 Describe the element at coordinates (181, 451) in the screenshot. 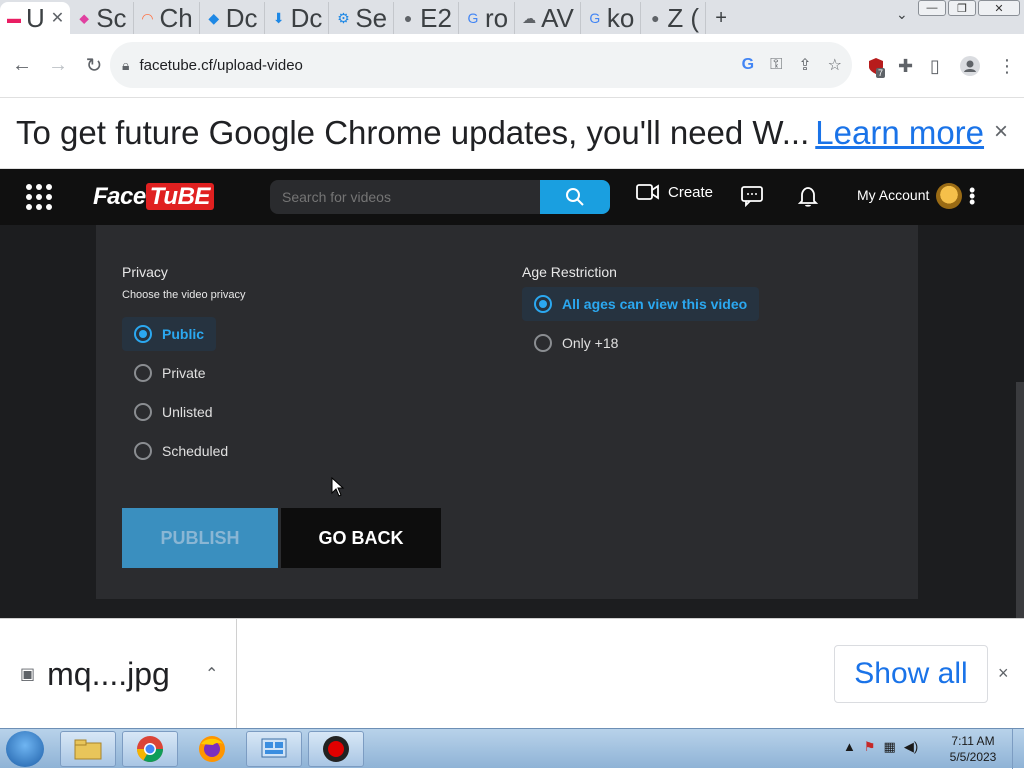

I see `privacy-option-scheduled: Scheduled` at that location.